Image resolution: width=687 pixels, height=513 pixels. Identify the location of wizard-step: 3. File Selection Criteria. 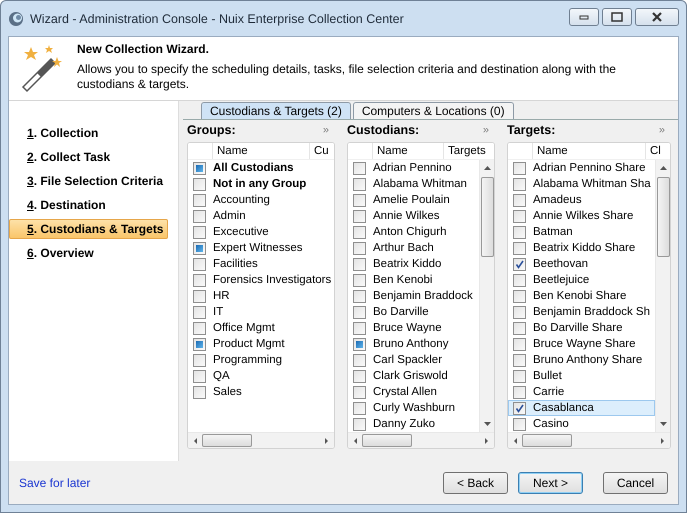
(88, 181).